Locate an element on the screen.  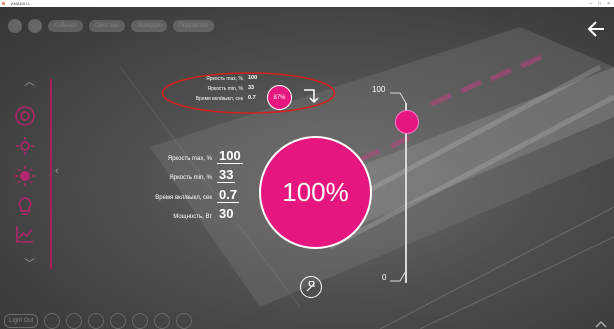
chart-icon is located at coordinates (25, 234).